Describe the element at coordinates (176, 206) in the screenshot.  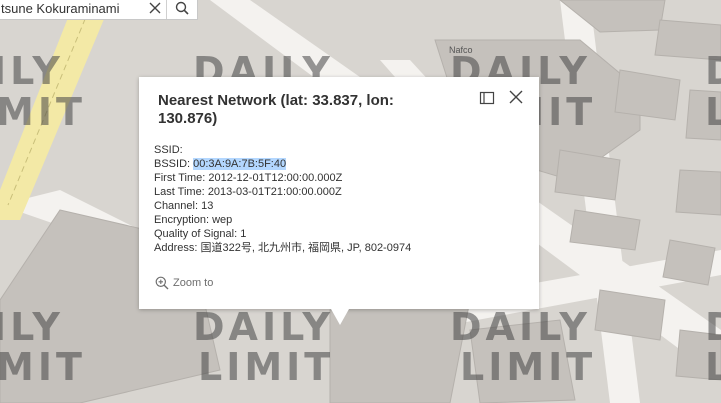
I see `channel-label: Channel:` at that location.